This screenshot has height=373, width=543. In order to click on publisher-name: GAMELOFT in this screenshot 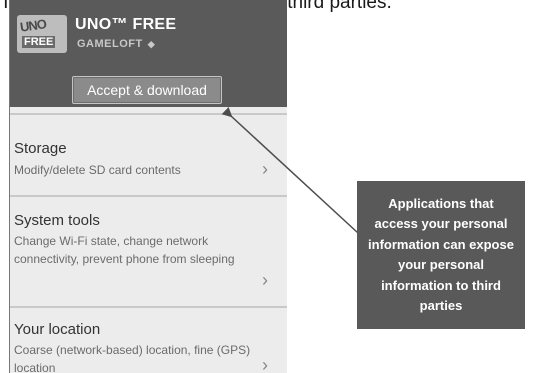, I will do `click(110, 44)`.